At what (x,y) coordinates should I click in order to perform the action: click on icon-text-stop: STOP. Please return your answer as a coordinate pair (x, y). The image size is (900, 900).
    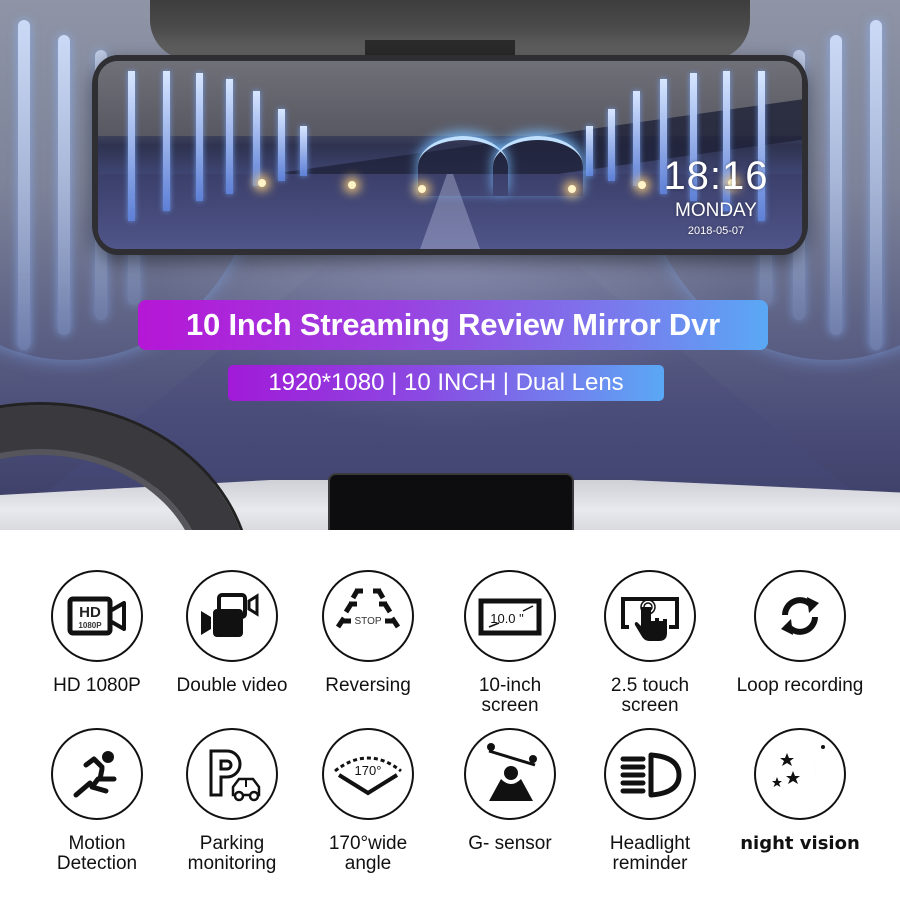
    Looking at the image, I should click on (367, 621).